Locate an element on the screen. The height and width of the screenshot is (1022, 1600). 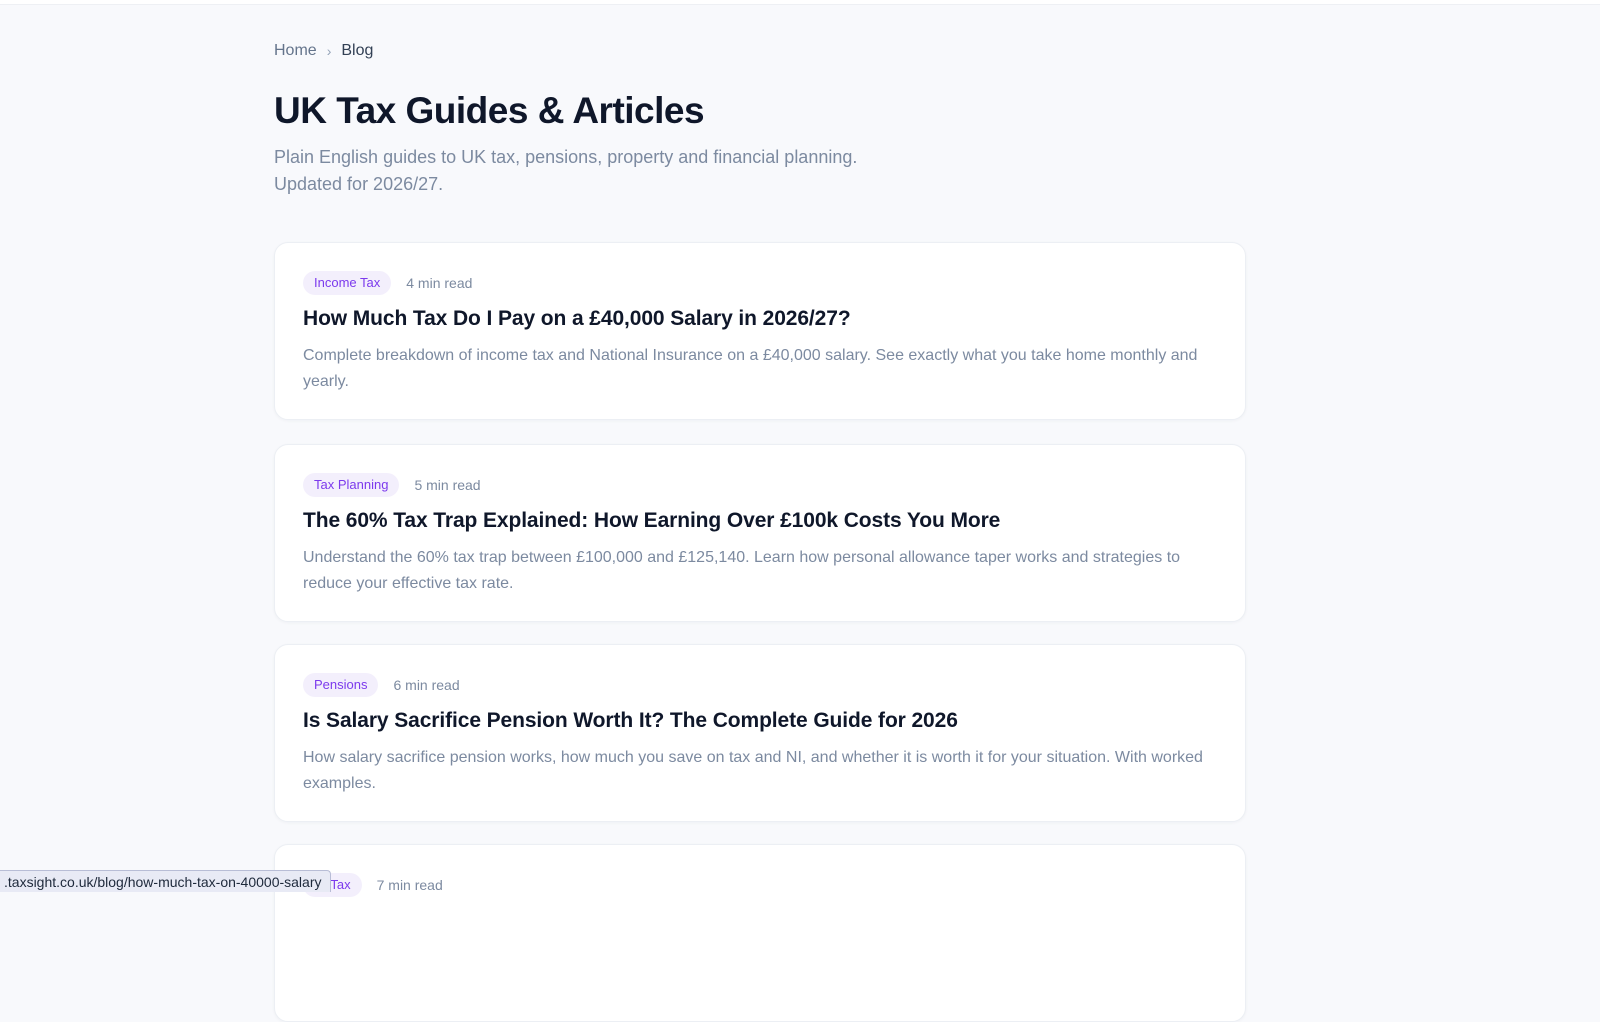
category-tag: Pensions is located at coordinates (341, 685).